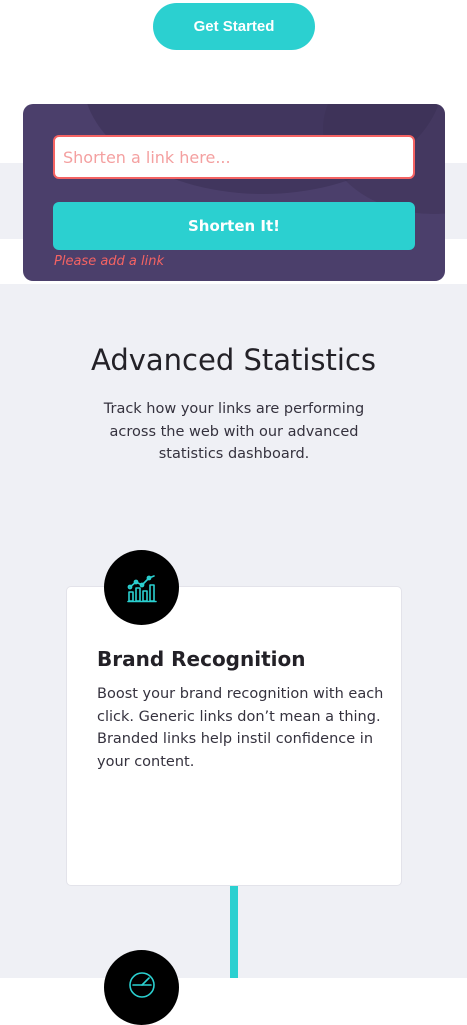  What do you see at coordinates (109, 261) in the screenshot?
I see `input-error-message: Please add a link` at bounding box center [109, 261].